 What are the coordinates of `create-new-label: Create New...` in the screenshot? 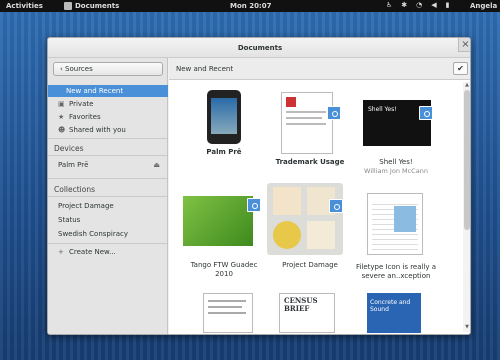 It's located at (92, 252).